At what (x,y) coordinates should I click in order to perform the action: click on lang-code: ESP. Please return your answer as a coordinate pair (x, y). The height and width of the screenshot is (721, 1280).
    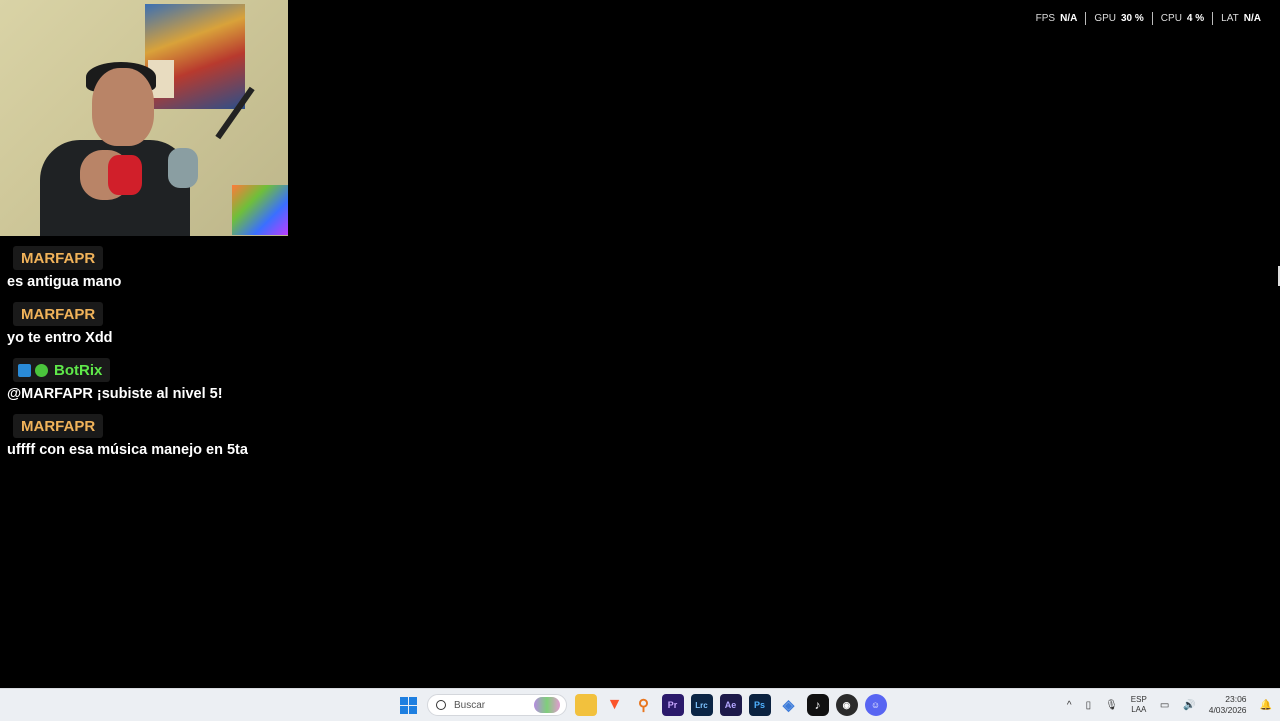
    Looking at the image, I should click on (1138, 699).